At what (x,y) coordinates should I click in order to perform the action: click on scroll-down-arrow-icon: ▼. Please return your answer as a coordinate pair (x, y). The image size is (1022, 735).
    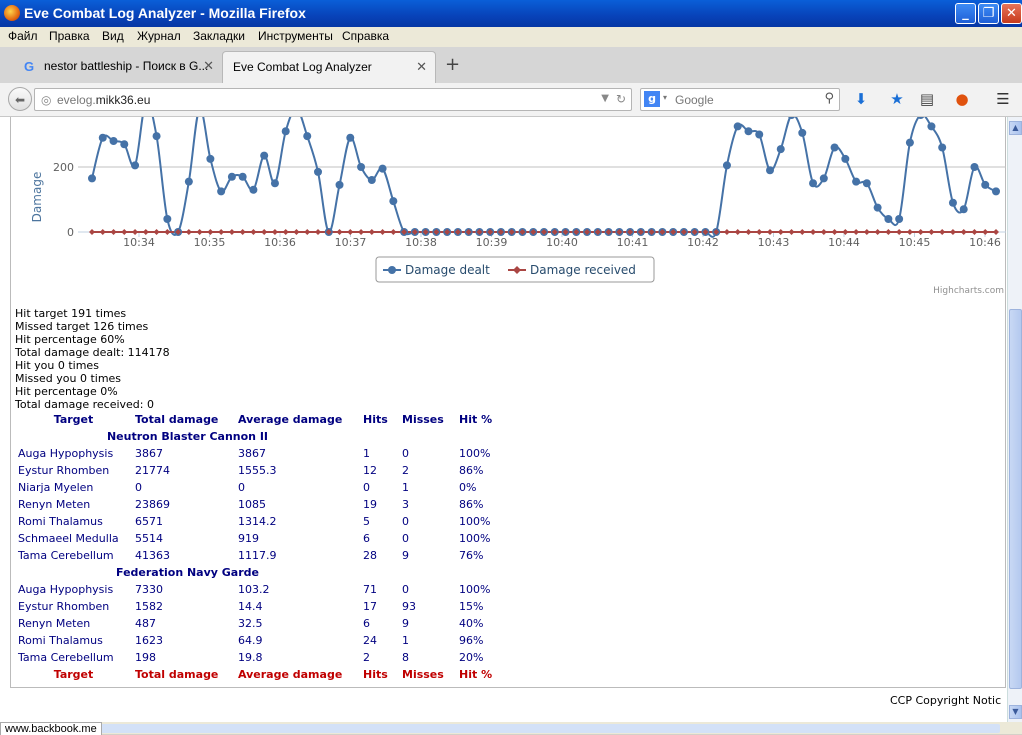
    Looking at the image, I should click on (1015, 712).